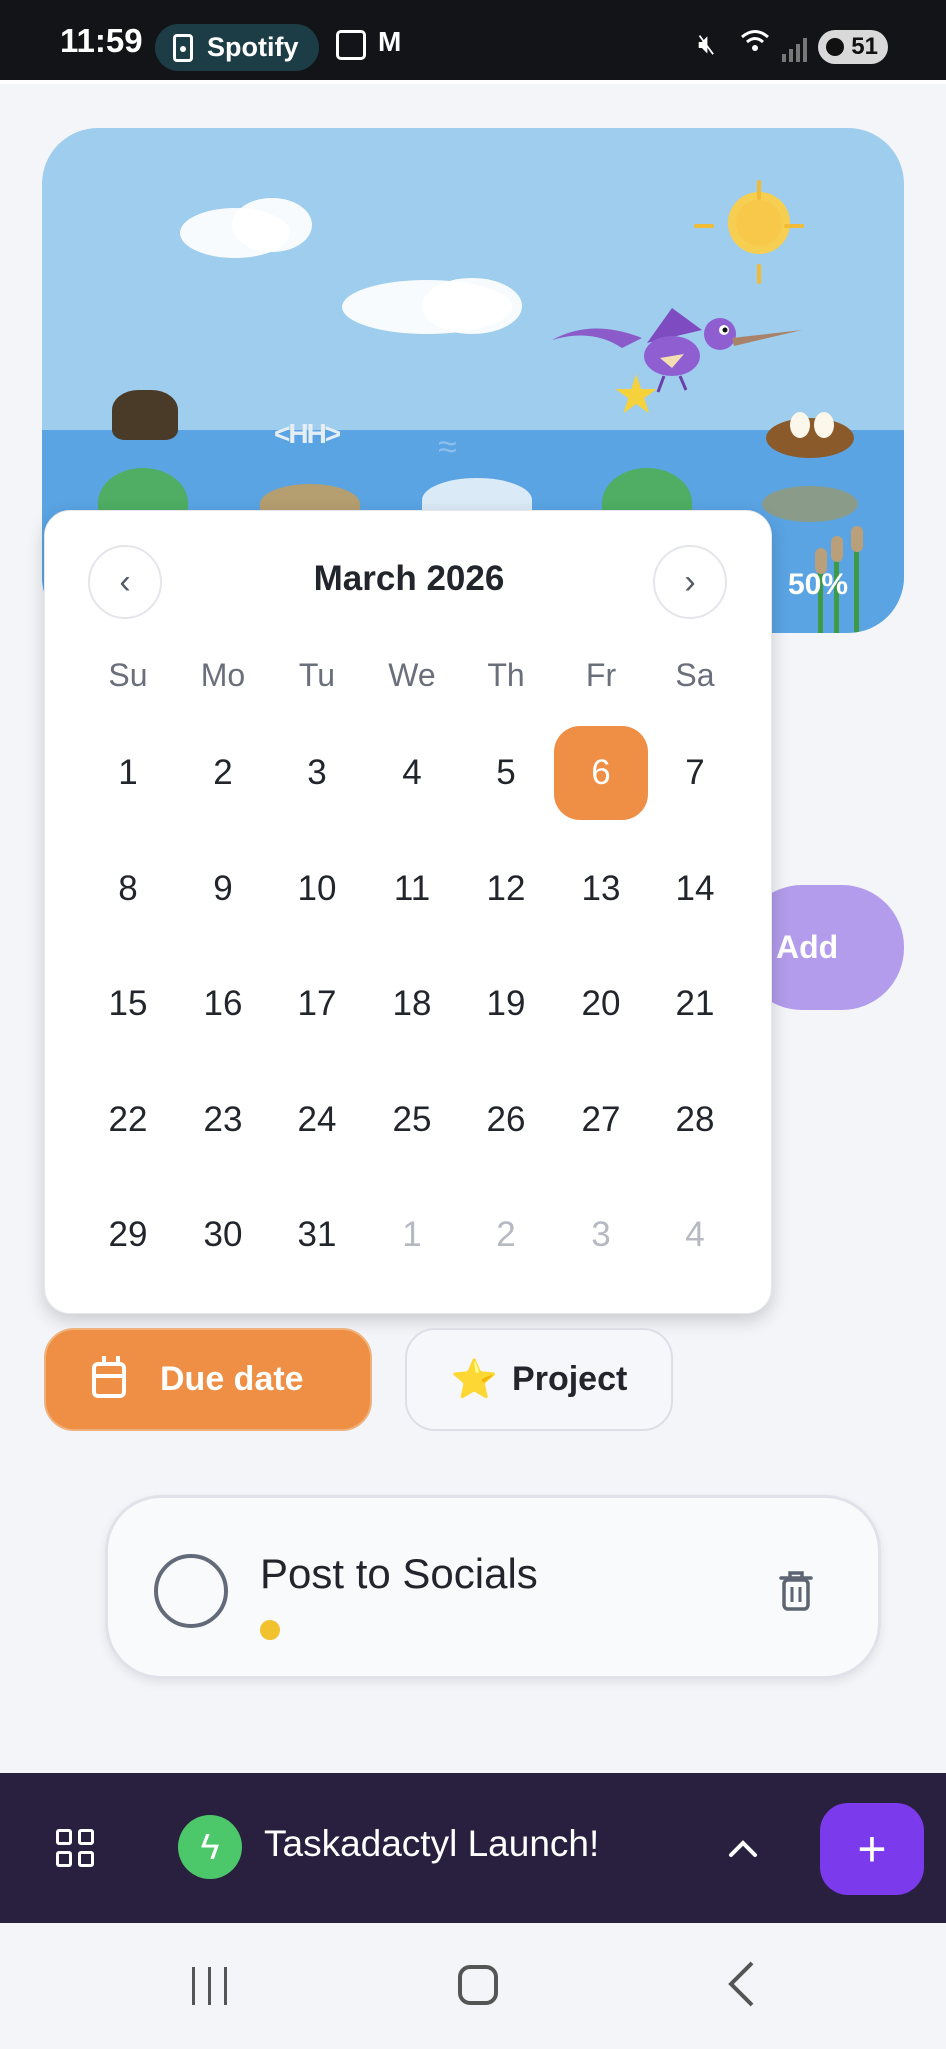  I want to click on calendar-day: 27, so click(601, 1120).